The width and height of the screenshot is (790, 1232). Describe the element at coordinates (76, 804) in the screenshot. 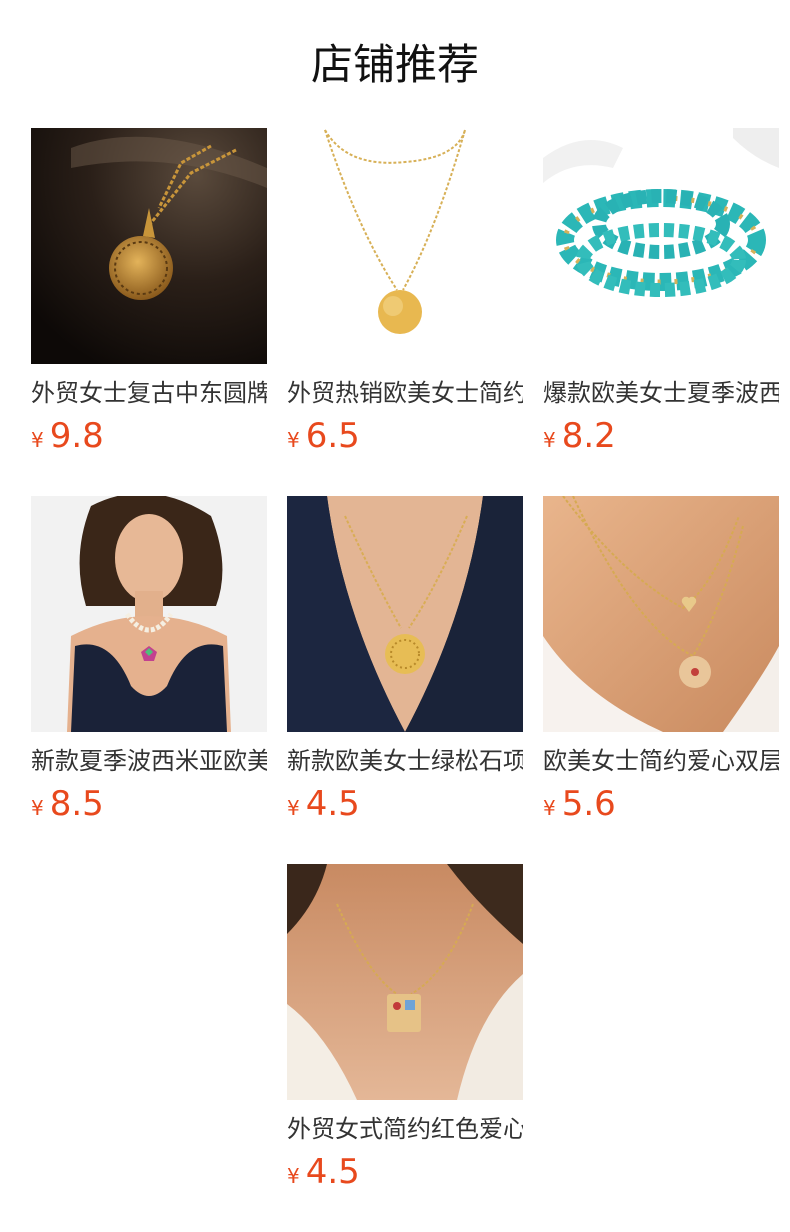

I see `price-amount: 8.5` at that location.